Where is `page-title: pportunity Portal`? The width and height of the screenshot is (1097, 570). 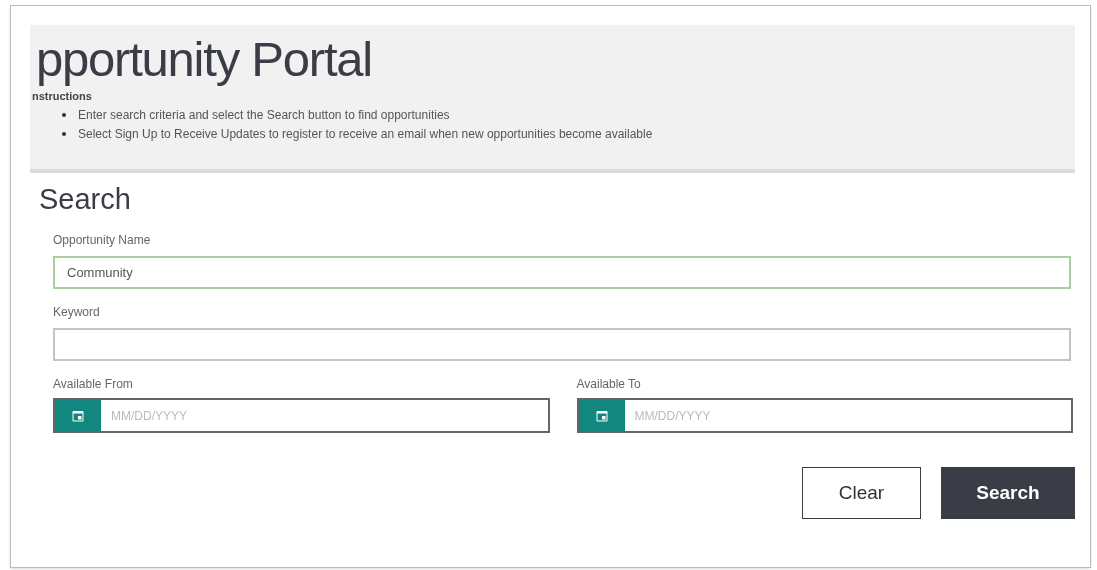 page-title: pportunity Portal is located at coordinates (204, 59).